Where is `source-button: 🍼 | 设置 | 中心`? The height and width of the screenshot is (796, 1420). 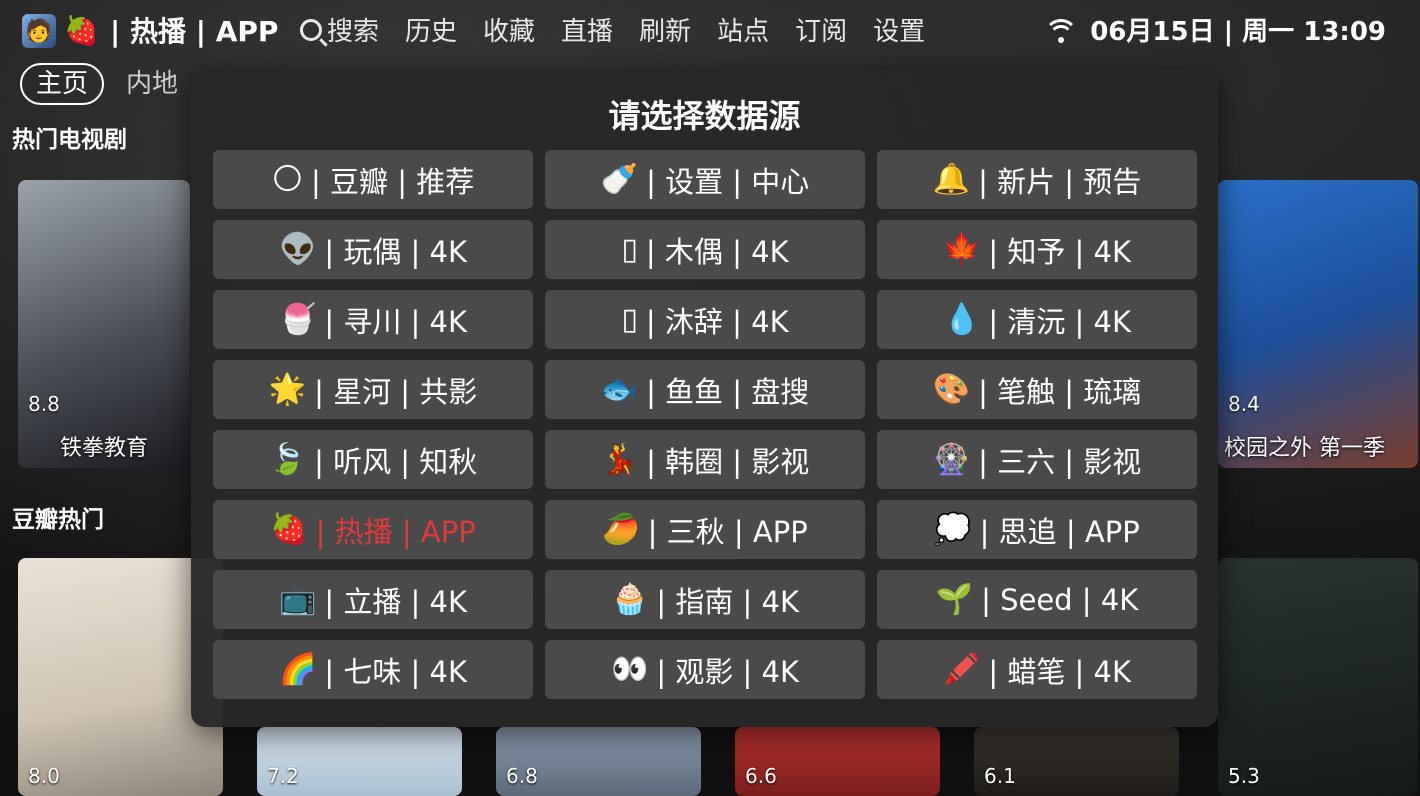
source-button: 🍼 | 设置 | 中心 is located at coordinates (705, 179).